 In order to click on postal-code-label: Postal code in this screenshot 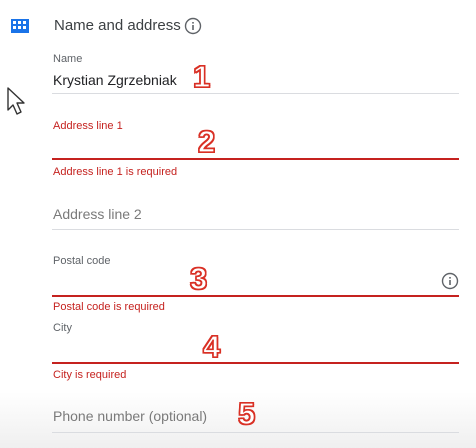, I will do `click(82, 261)`.